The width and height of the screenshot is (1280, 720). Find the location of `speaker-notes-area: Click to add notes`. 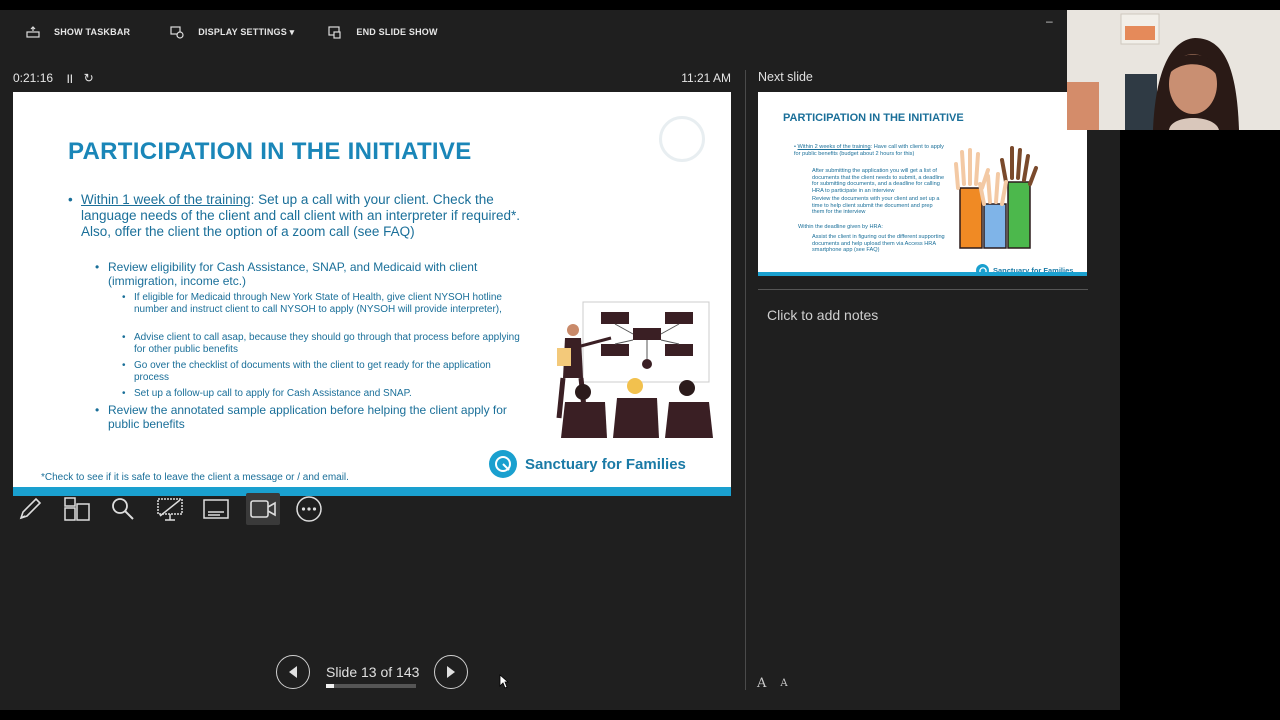

speaker-notes-area: Click to add notes is located at coordinates (822, 315).